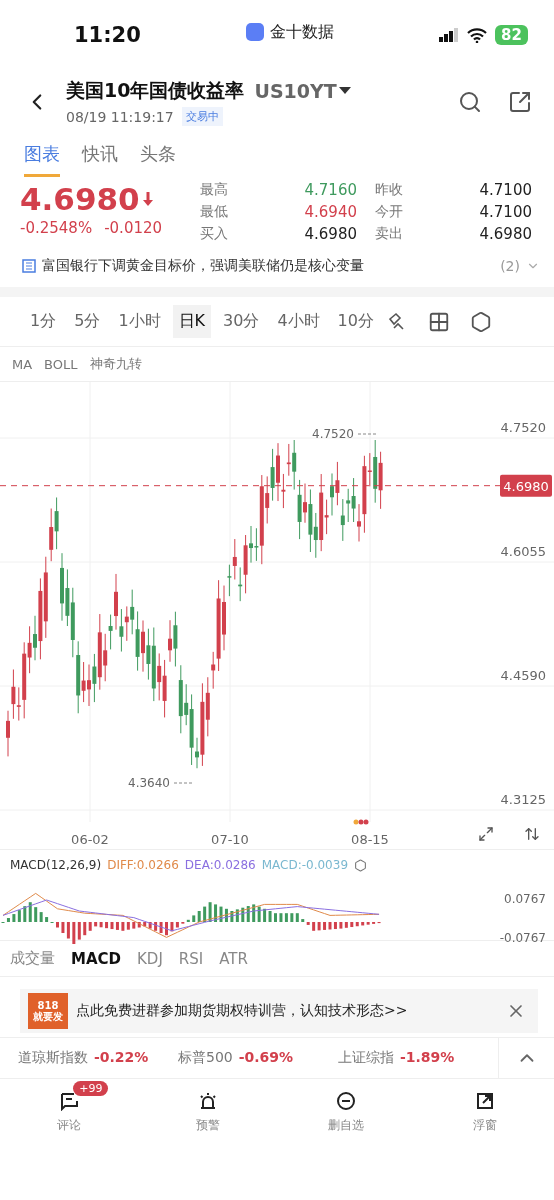  I want to click on promo-banner: 818 就要发 点此免费进群参加期货期权特训营，认知技术形态>>, so click(279, 1011).